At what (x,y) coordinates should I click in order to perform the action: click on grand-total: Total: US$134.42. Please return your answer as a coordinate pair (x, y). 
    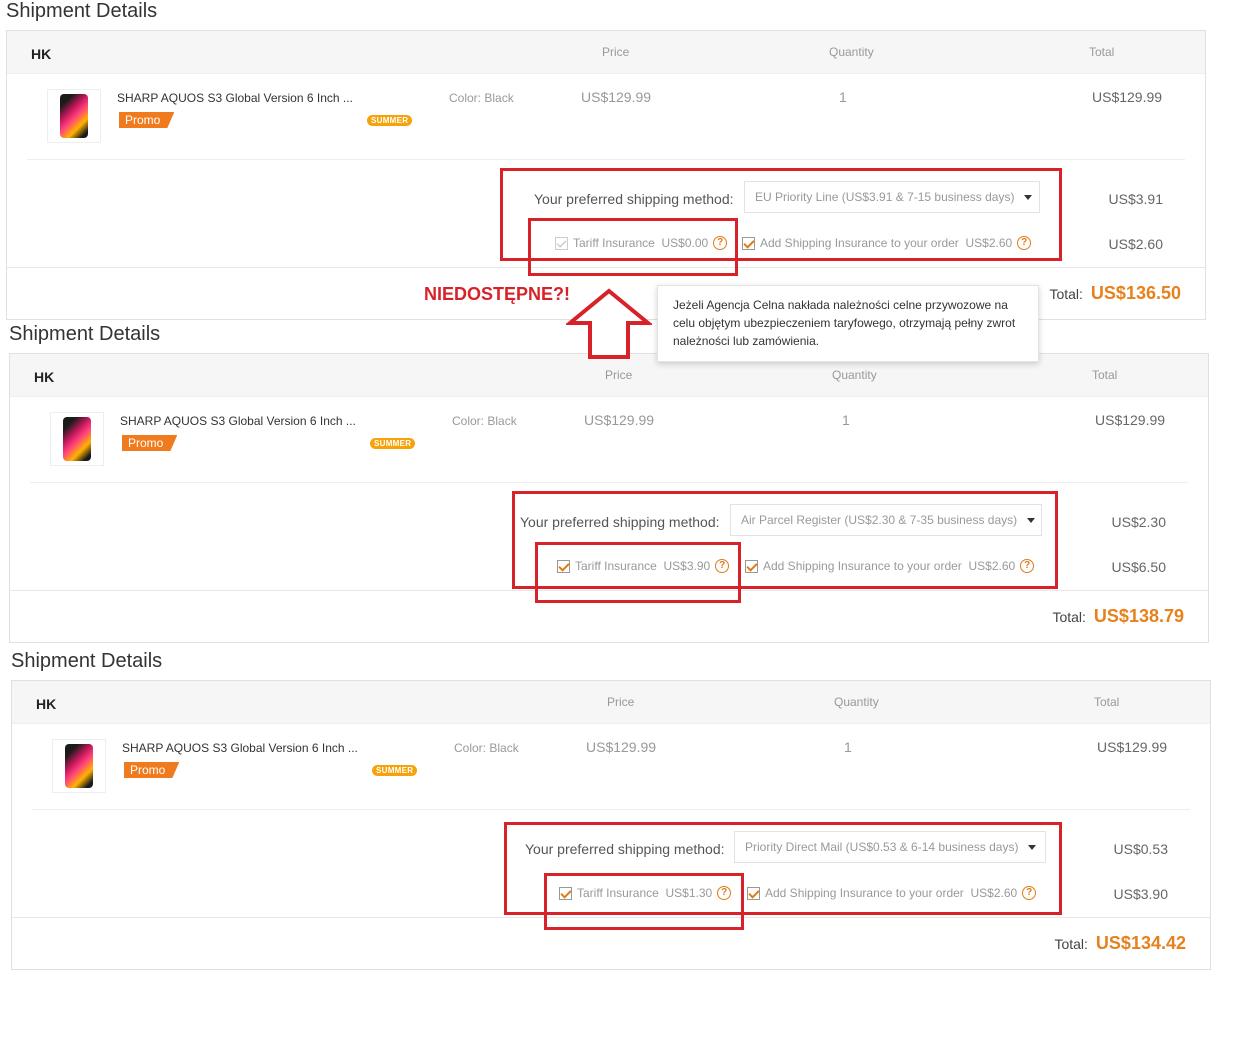
    Looking at the image, I should click on (1120, 943).